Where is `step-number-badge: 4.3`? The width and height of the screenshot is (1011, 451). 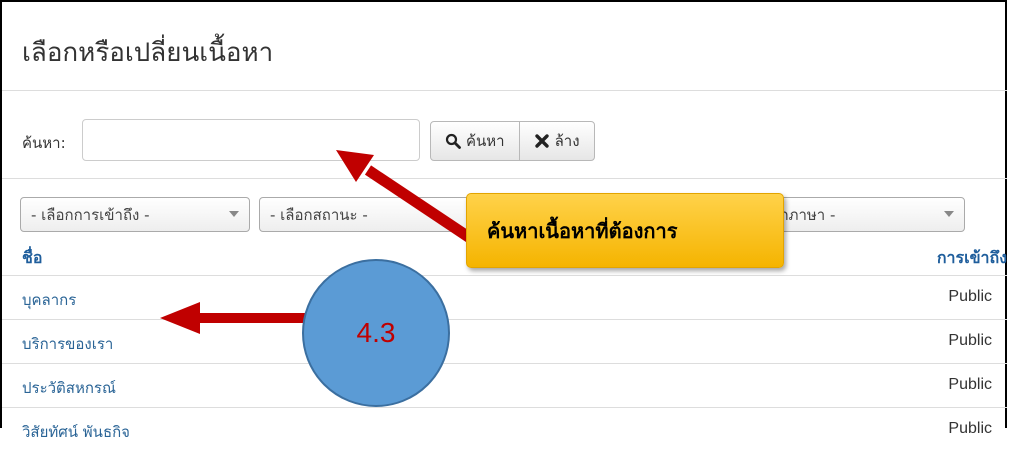 step-number-badge: 4.3 is located at coordinates (376, 333).